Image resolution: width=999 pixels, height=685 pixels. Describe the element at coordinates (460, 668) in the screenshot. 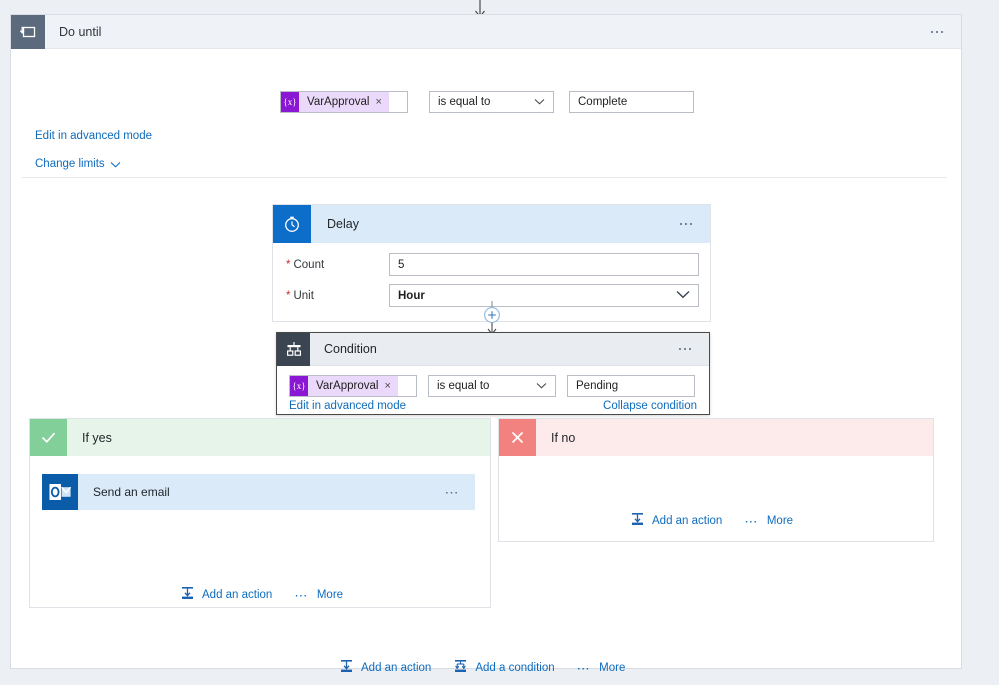

I see `add-condition-icon` at that location.